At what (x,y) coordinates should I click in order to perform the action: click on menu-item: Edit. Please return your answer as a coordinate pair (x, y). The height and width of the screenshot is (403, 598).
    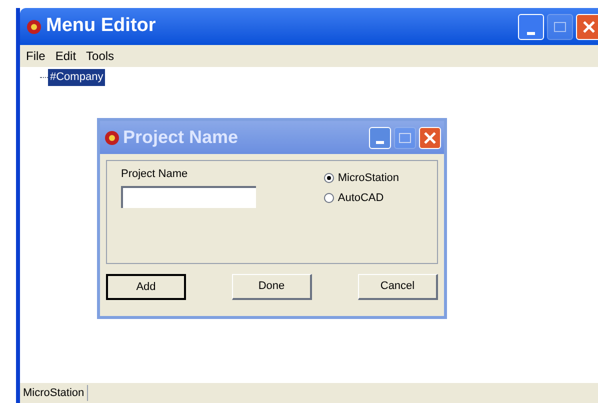
    Looking at the image, I should click on (65, 56).